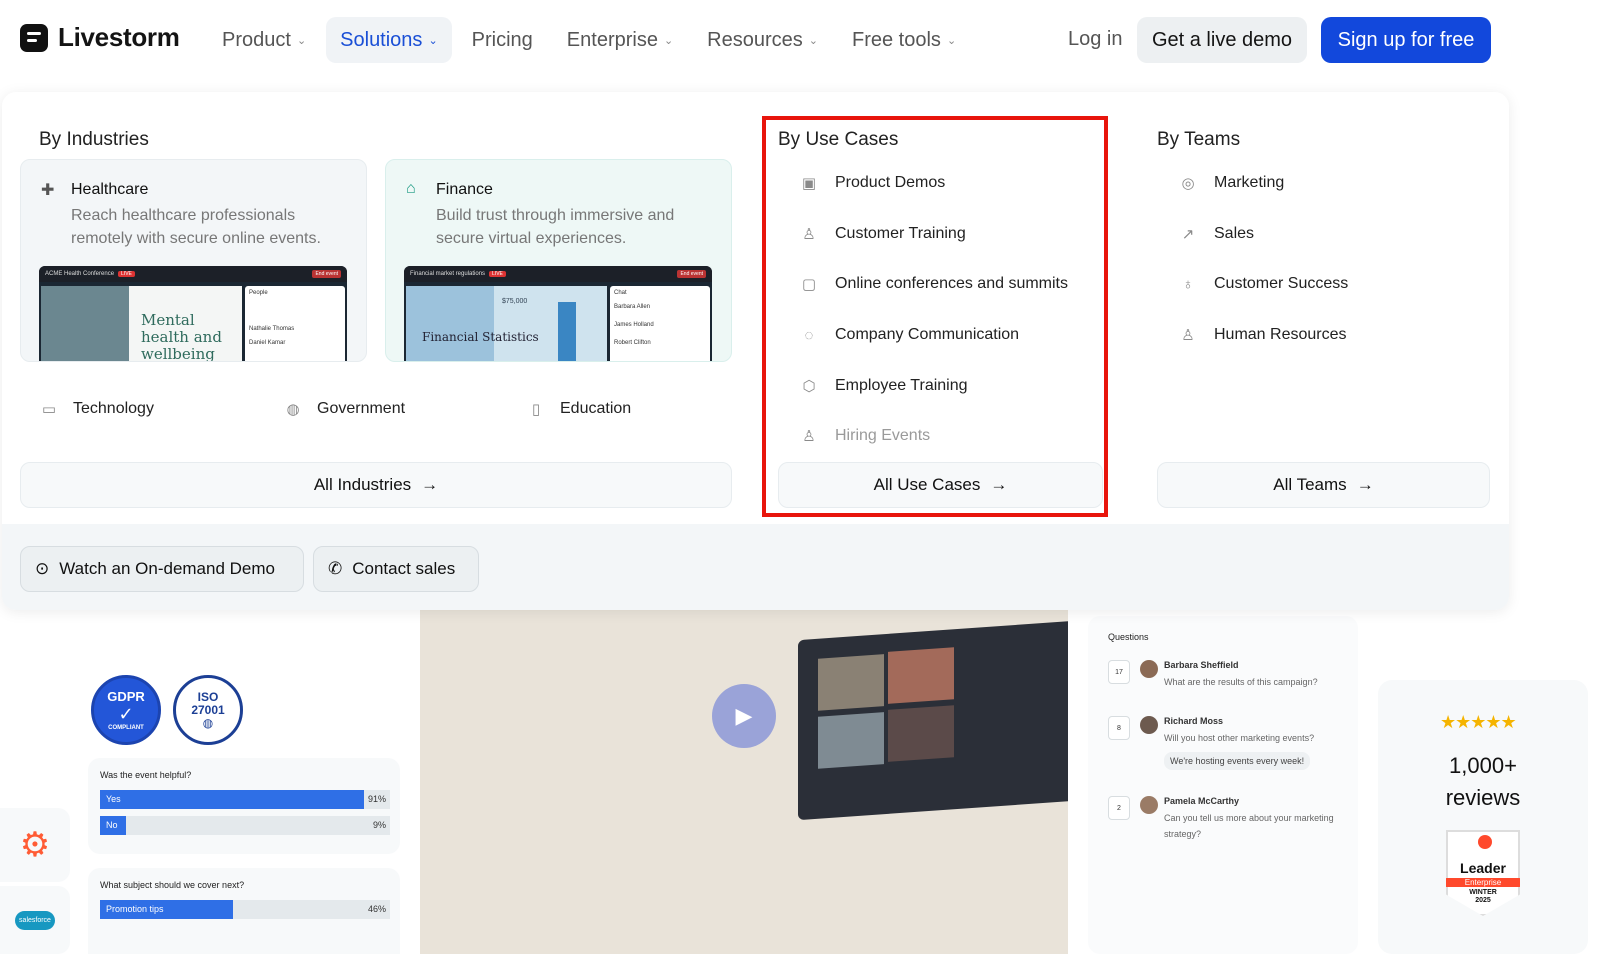  I want to click on shot-title: Financial market regulations, so click(448, 274).